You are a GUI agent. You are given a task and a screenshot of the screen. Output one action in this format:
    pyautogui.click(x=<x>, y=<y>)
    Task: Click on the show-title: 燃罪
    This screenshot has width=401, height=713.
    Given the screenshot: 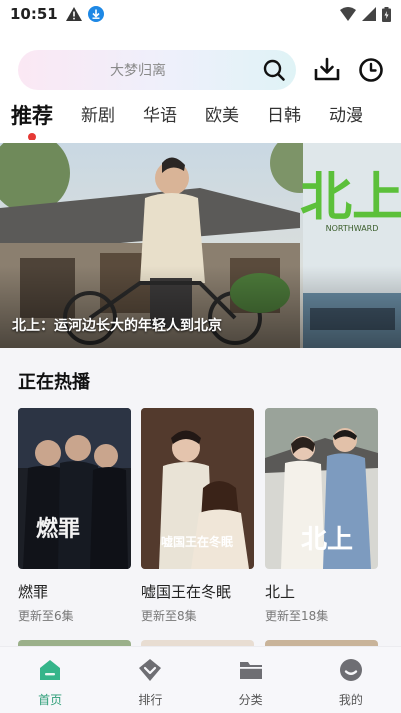 What is the action you would take?
    pyautogui.click(x=33, y=592)
    